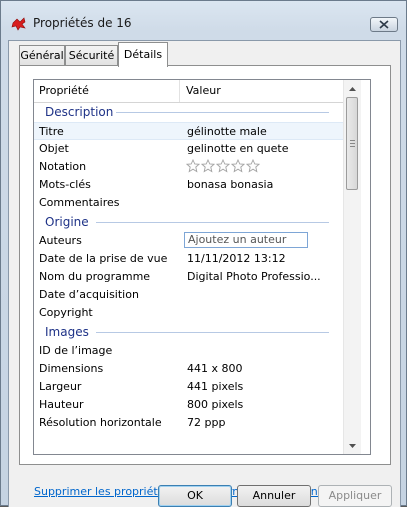 The width and height of the screenshot is (407, 507). I want to click on add-author-field: Ajoutez un auteur, so click(246, 240).